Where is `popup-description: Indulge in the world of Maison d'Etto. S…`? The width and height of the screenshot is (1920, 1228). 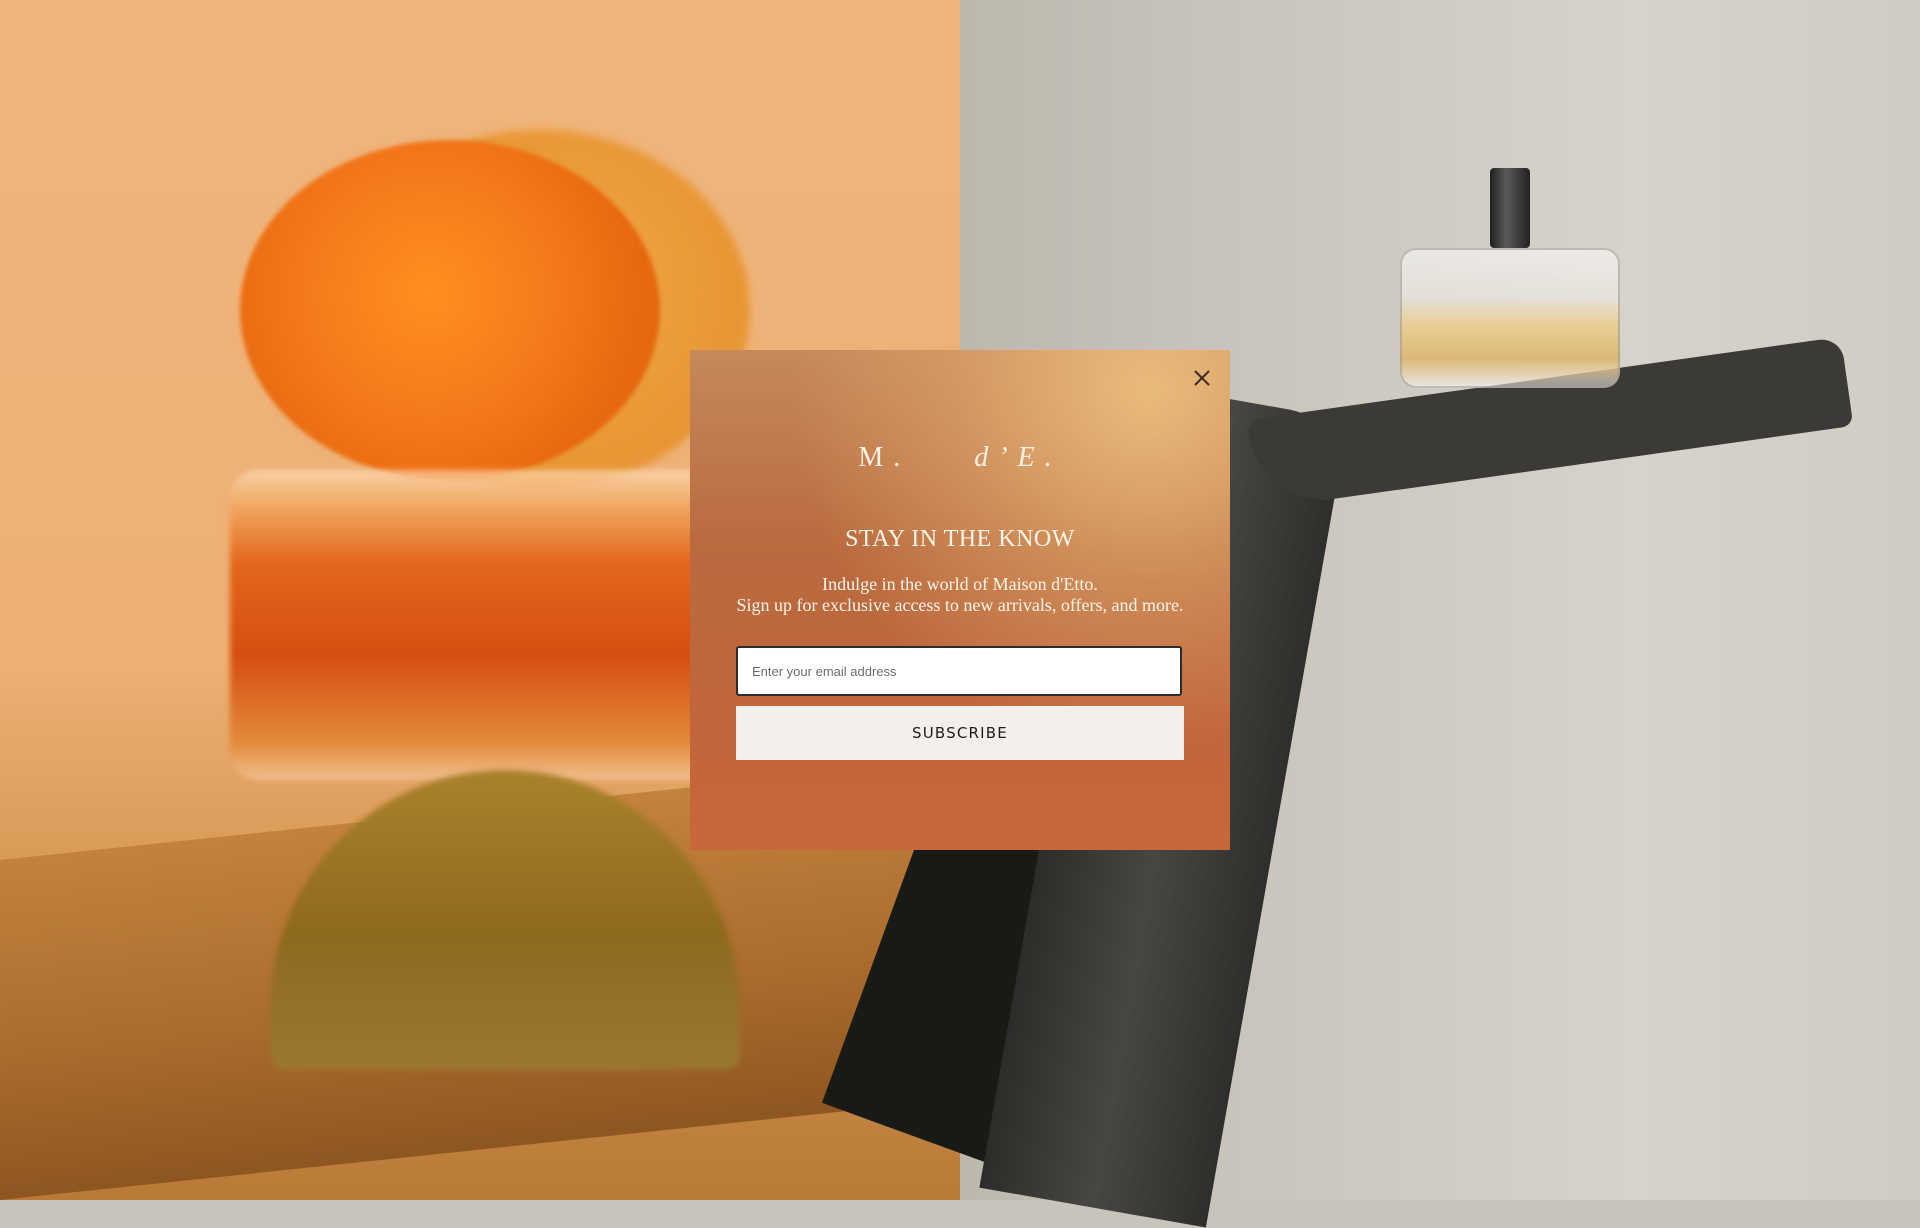 popup-description: Indulge in the world of Maison d'Etto. S… is located at coordinates (960, 595).